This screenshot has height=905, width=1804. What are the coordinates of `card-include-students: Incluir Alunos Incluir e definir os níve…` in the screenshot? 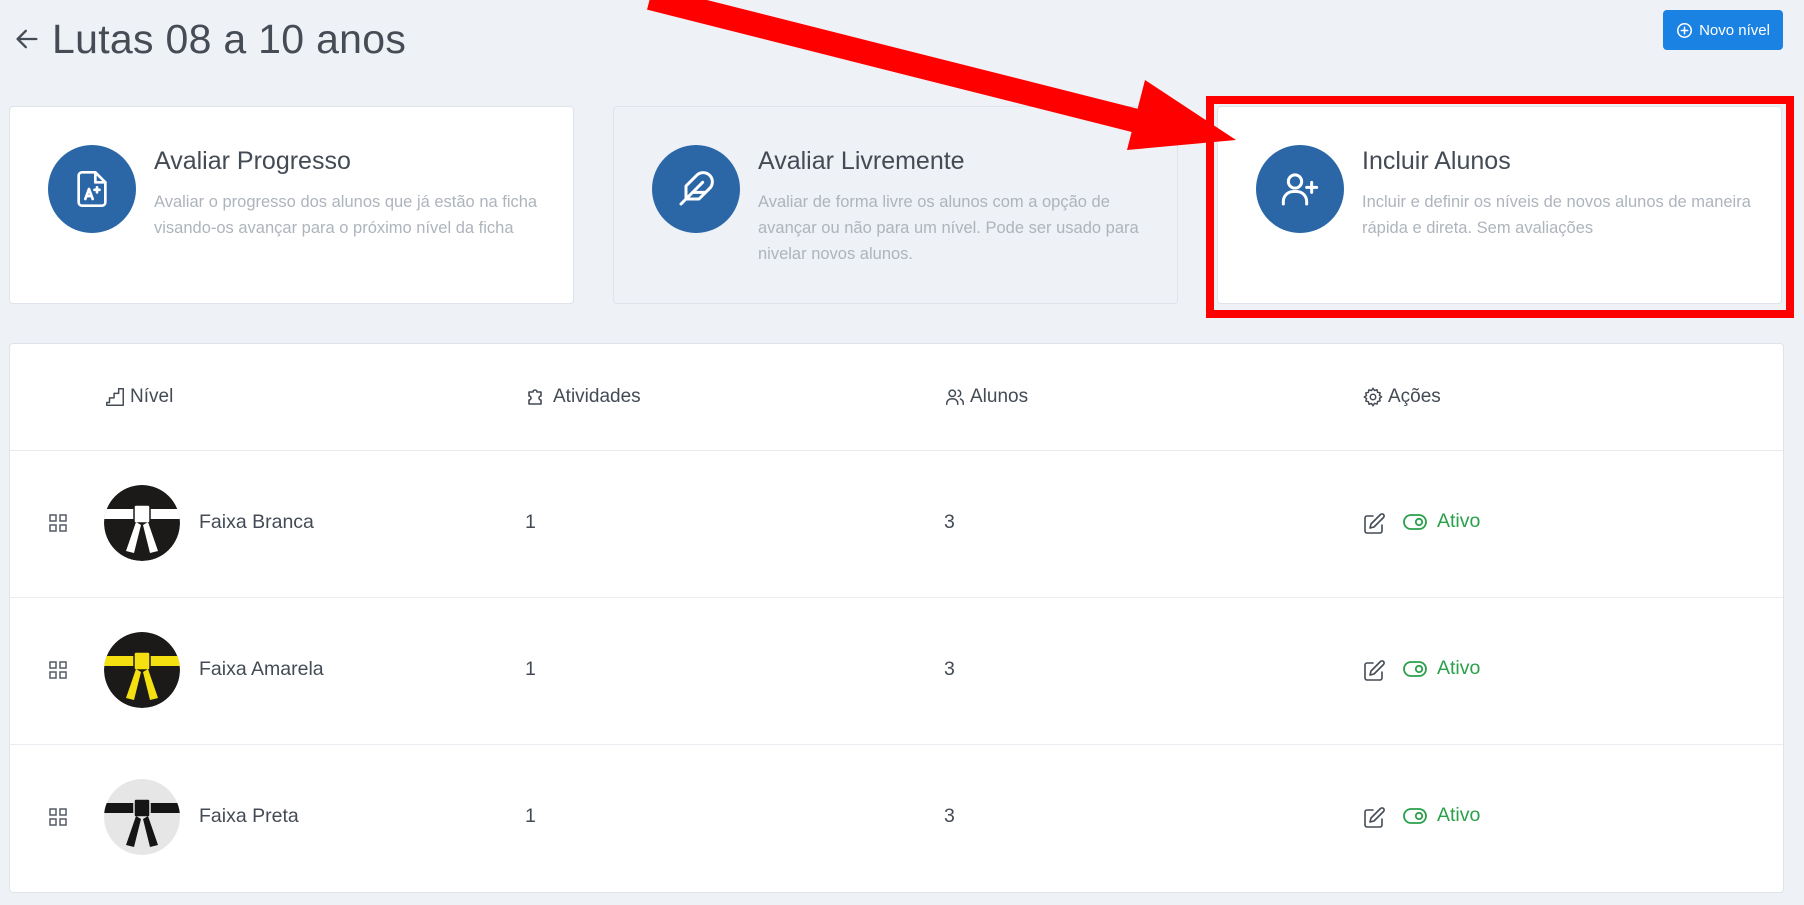 It's located at (1499, 205).